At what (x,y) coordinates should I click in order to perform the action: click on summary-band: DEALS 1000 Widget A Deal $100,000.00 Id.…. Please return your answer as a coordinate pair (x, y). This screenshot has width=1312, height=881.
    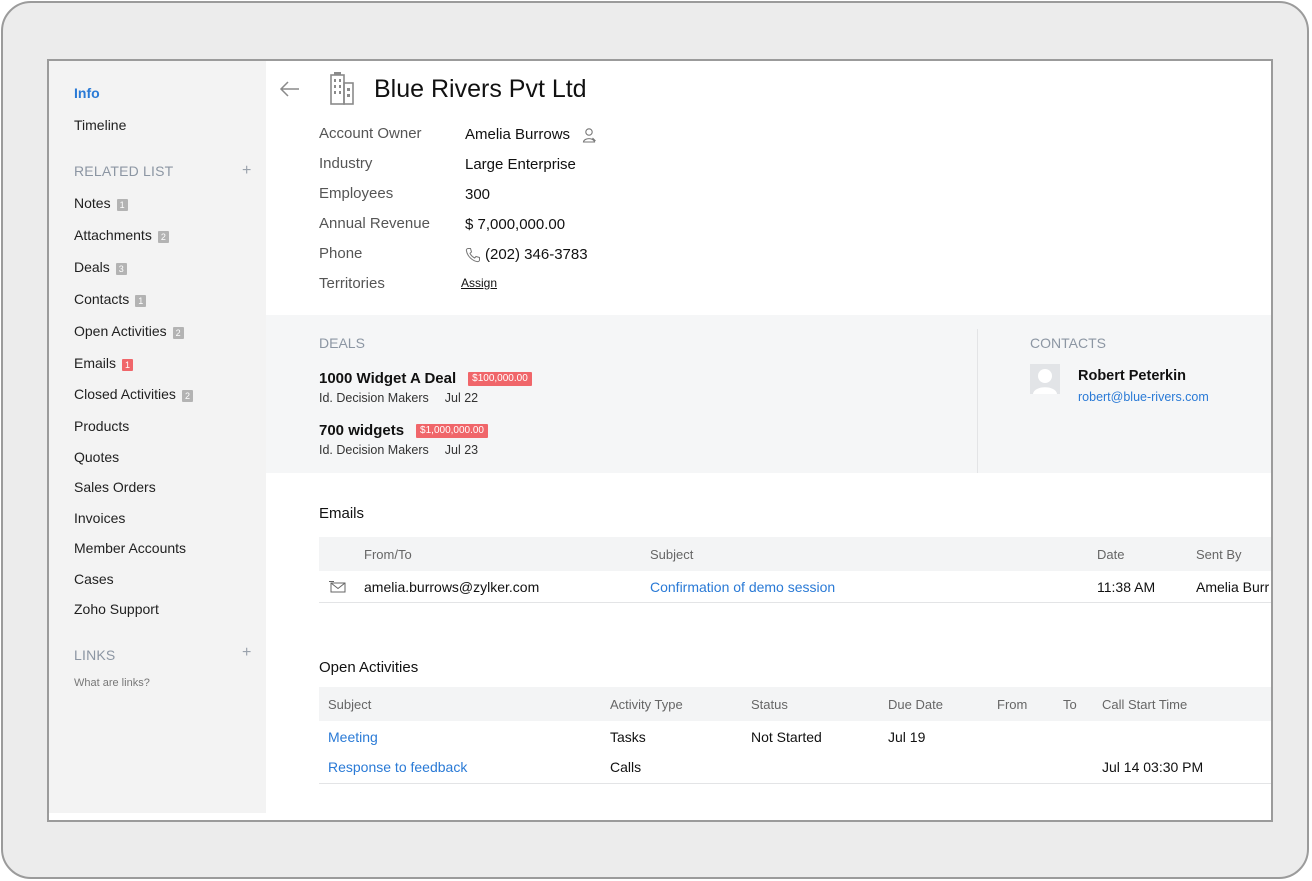
    Looking at the image, I should click on (768, 394).